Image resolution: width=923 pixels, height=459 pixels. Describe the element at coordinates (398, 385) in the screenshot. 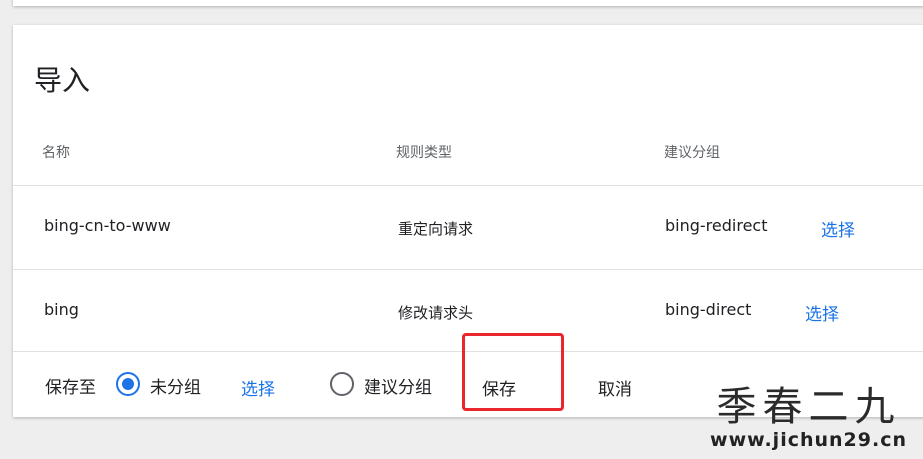

I see `radio-suggested-group-label: 建议分组` at that location.